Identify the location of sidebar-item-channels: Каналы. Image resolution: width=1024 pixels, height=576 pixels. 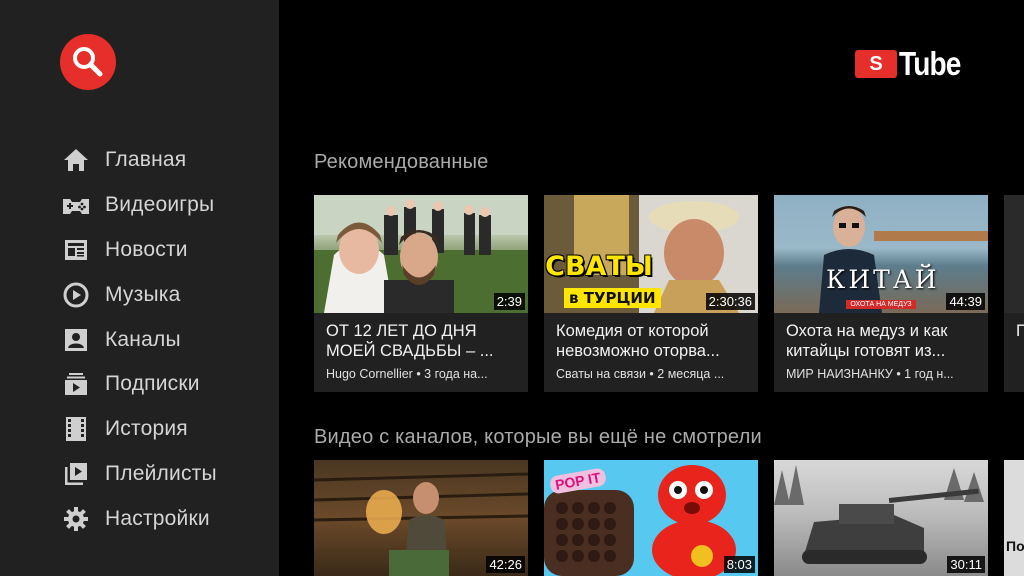
(165, 339).